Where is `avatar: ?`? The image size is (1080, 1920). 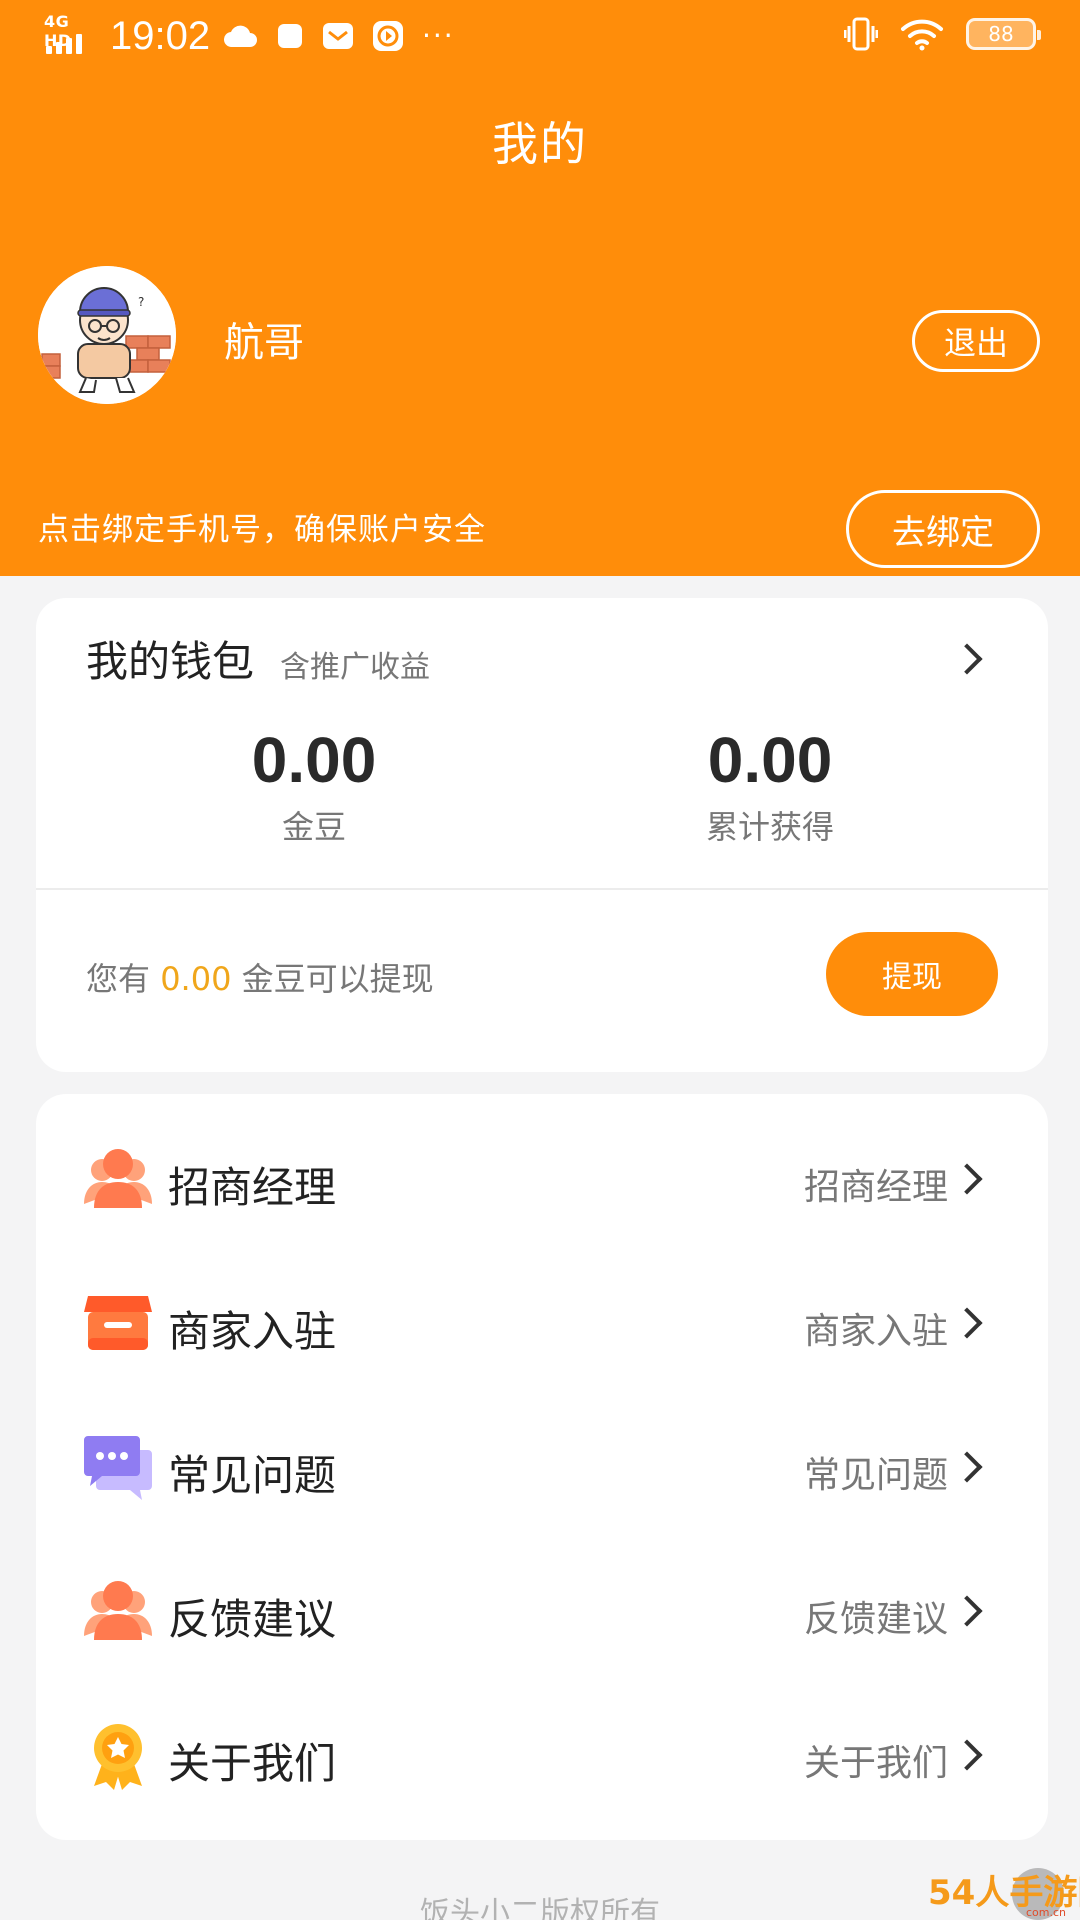
avatar: ? is located at coordinates (107, 335).